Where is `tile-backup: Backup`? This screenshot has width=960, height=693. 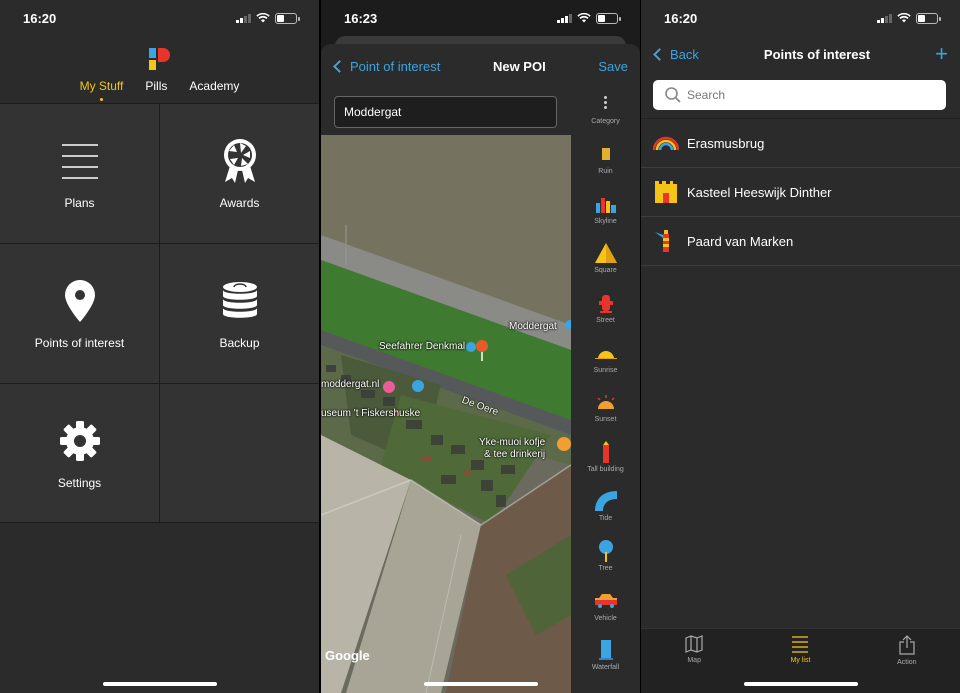 tile-backup: Backup is located at coordinates (239, 313).